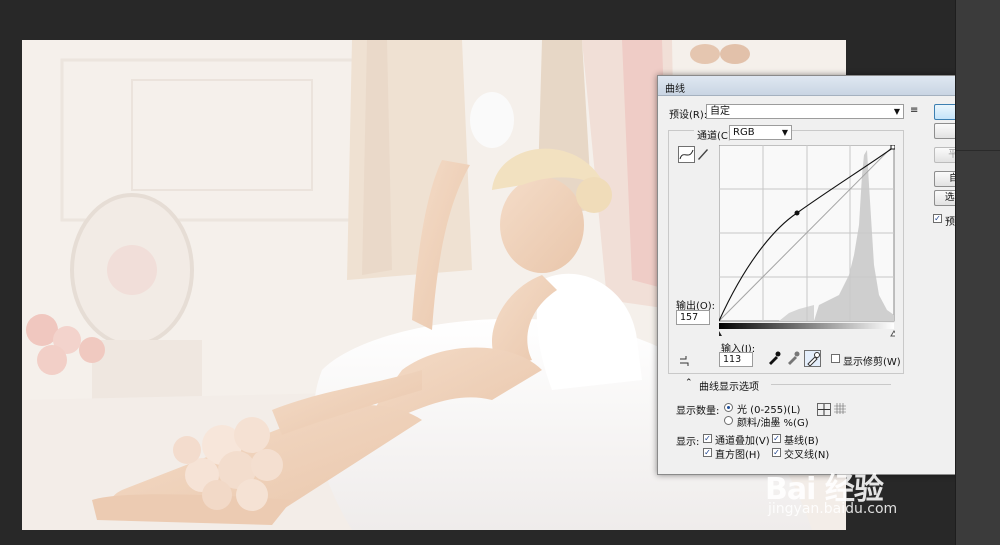  What do you see at coordinates (693, 317) in the screenshot?
I see `output-field: 157` at bounding box center [693, 317].